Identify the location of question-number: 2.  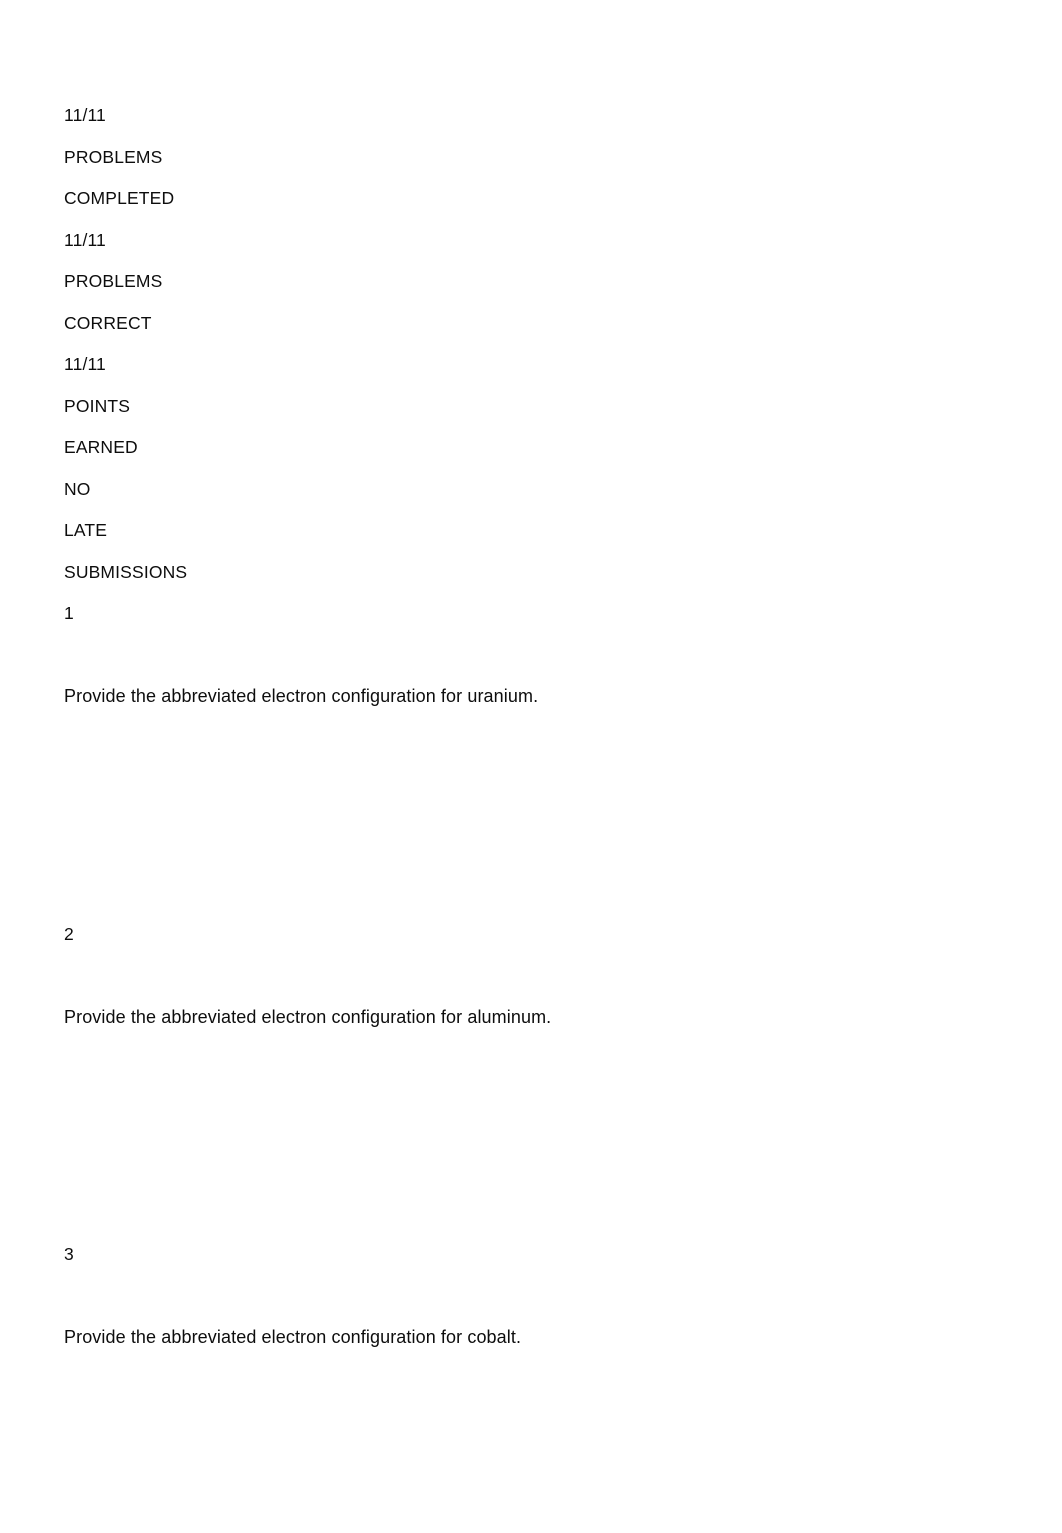
(69, 933).